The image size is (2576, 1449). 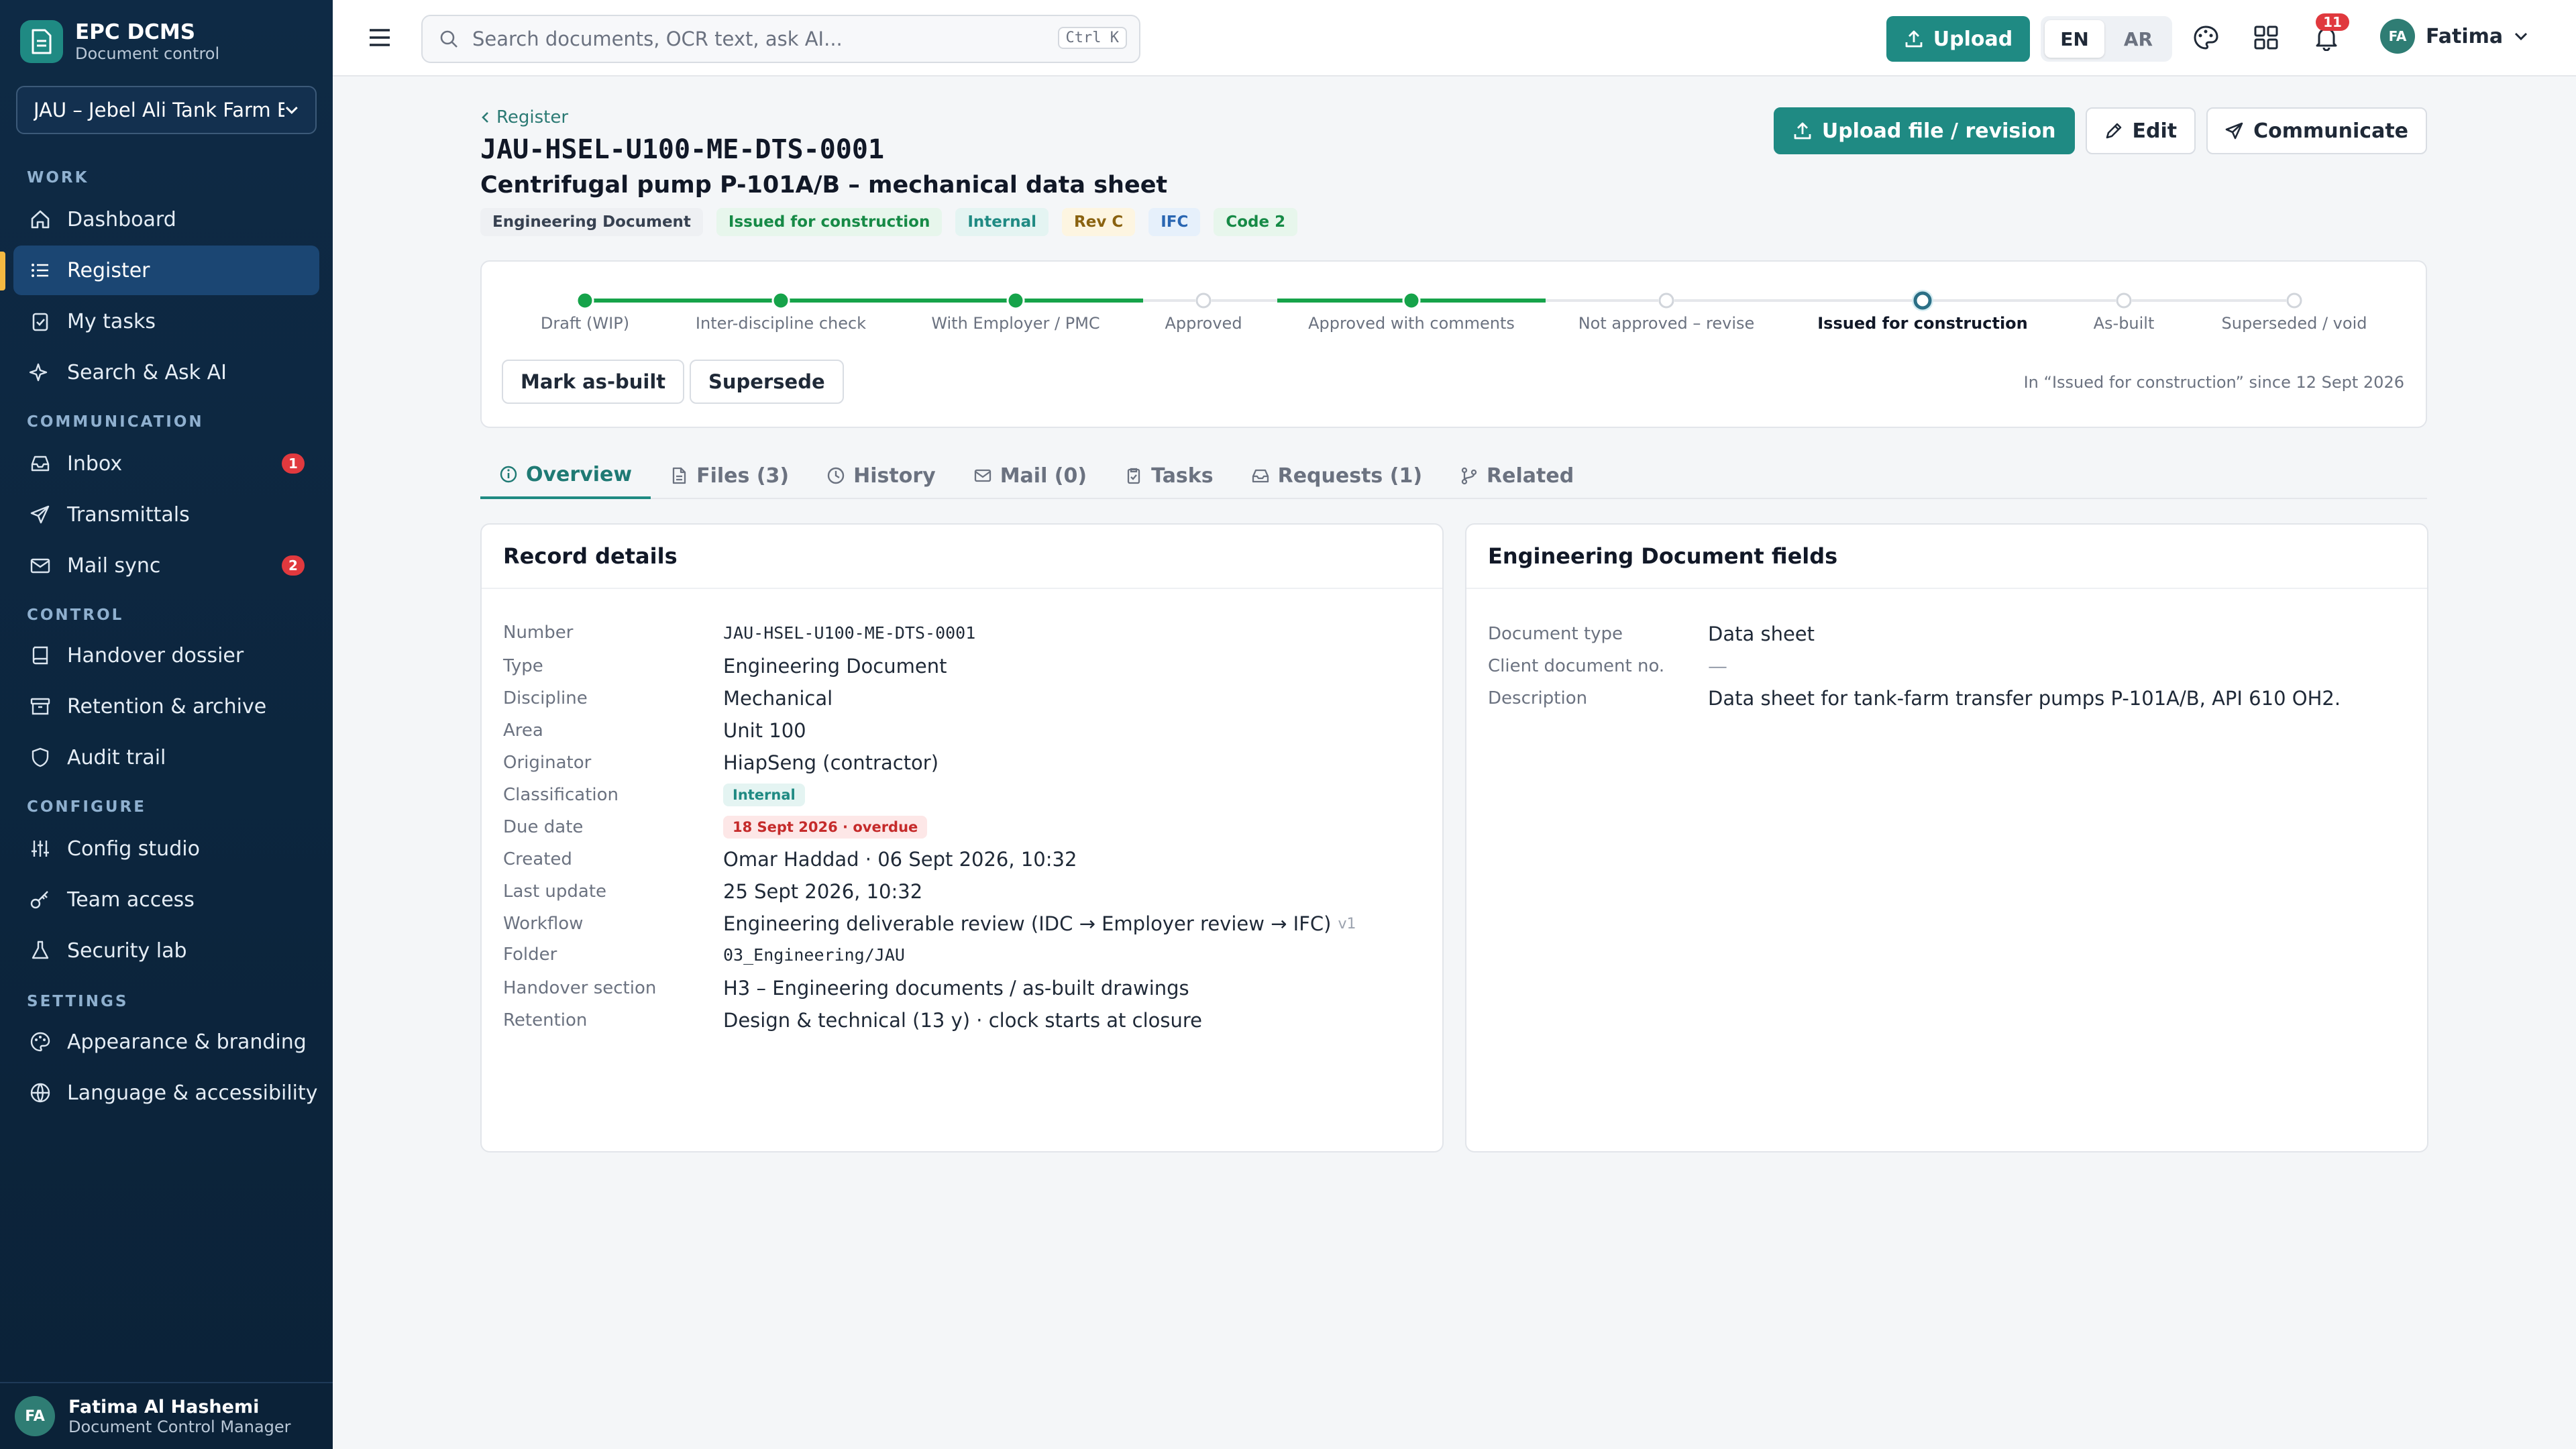 I want to click on tab-history: History, so click(x=881, y=475).